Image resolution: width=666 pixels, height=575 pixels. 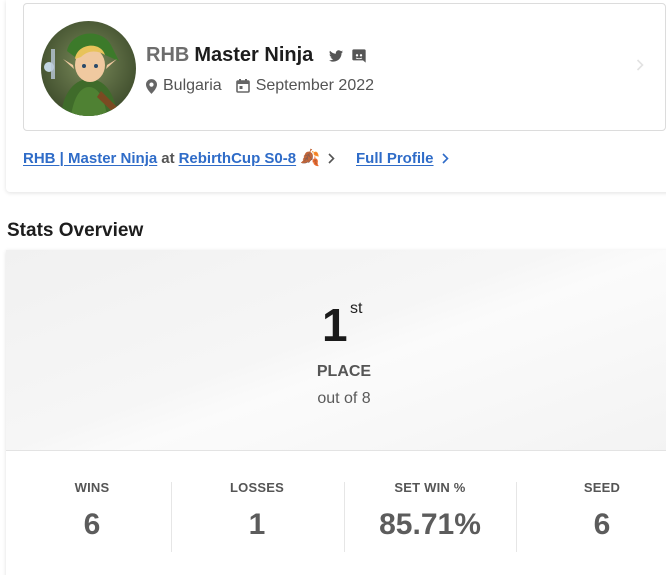 I want to click on full-profile-button: Full Profile, so click(x=402, y=158).